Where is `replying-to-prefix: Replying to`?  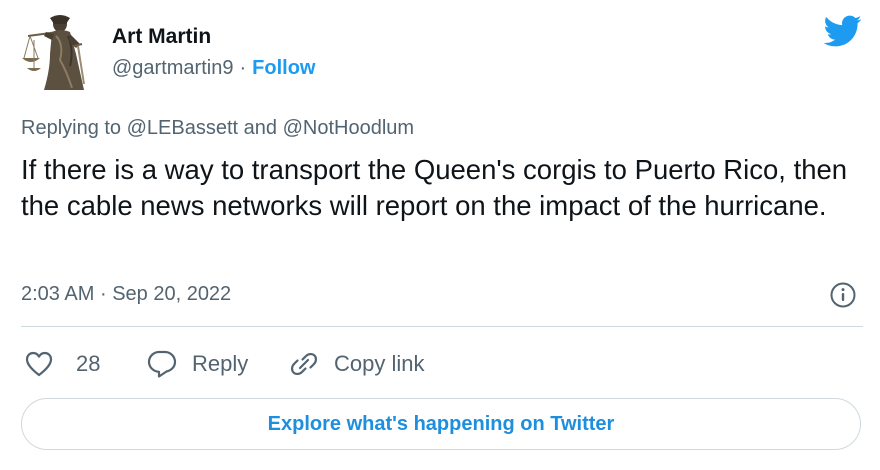
replying-to-prefix: Replying to is located at coordinates (71, 128).